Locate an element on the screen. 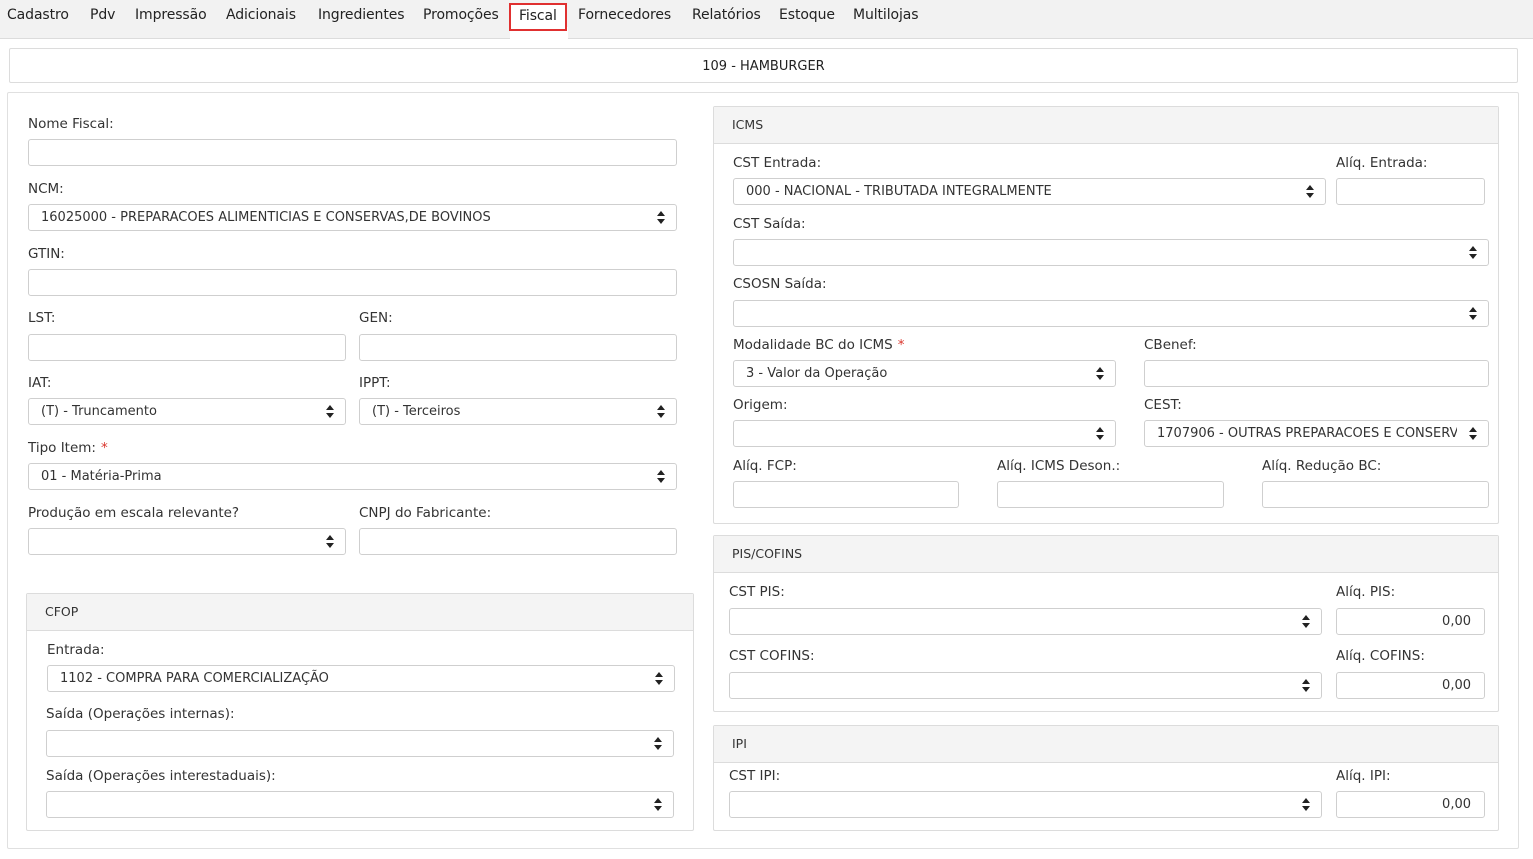 The width and height of the screenshot is (1533, 859). ippt-value: (T) - Terceiros is located at coordinates (416, 411).